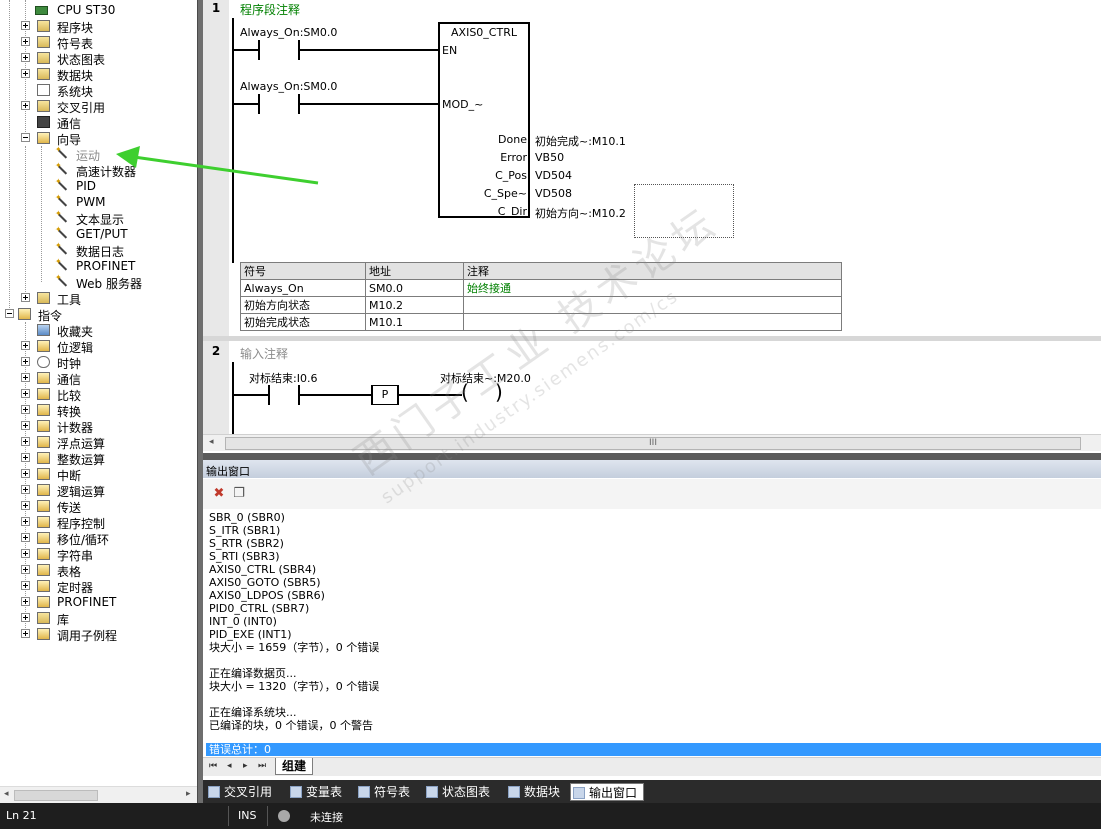 The height and width of the screenshot is (829, 1101). What do you see at coordinates (188, 794) in the screenshot?
I see `scroll-right-icon: ▸` at bounding box center [188, 794].